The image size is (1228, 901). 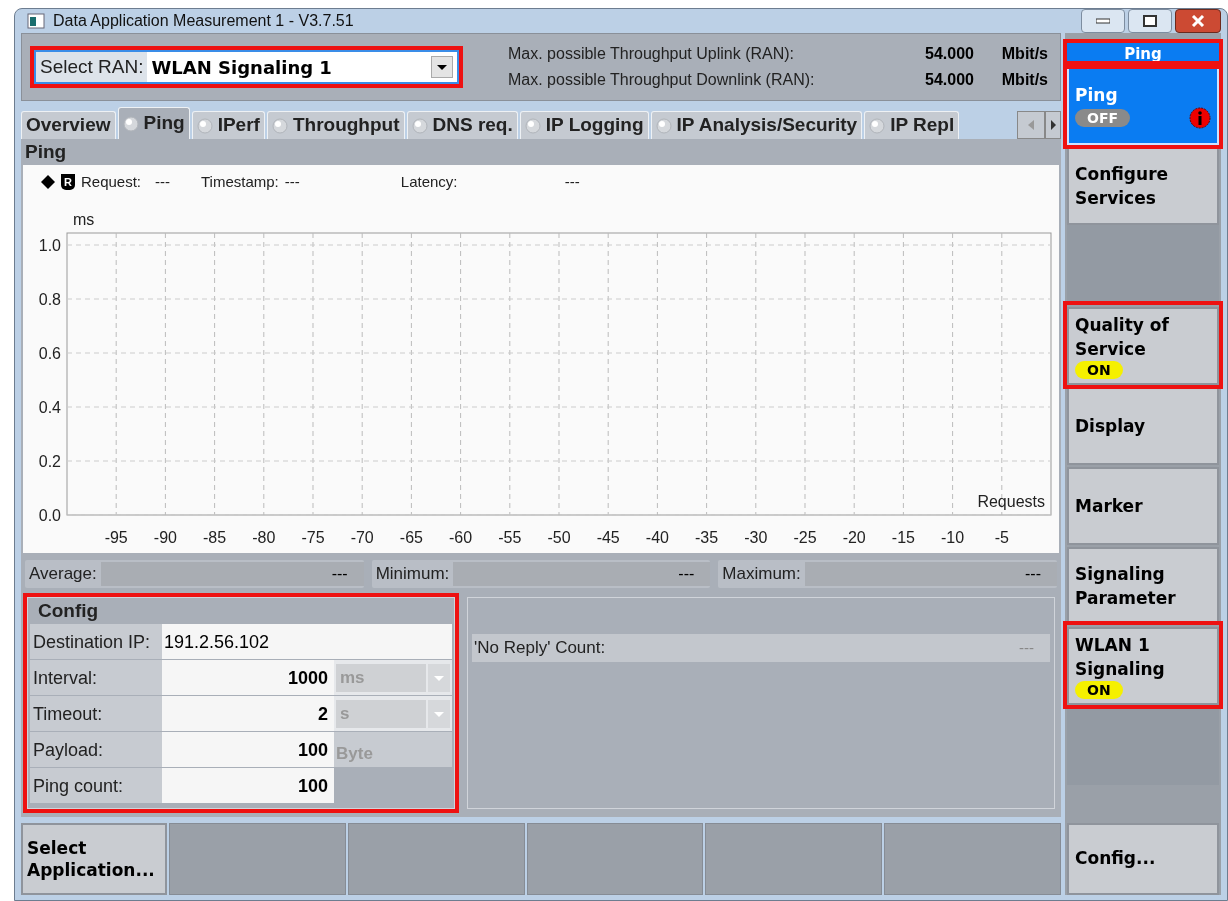 I want to click on x-tick-label: -35, so click(x=707, y=537).